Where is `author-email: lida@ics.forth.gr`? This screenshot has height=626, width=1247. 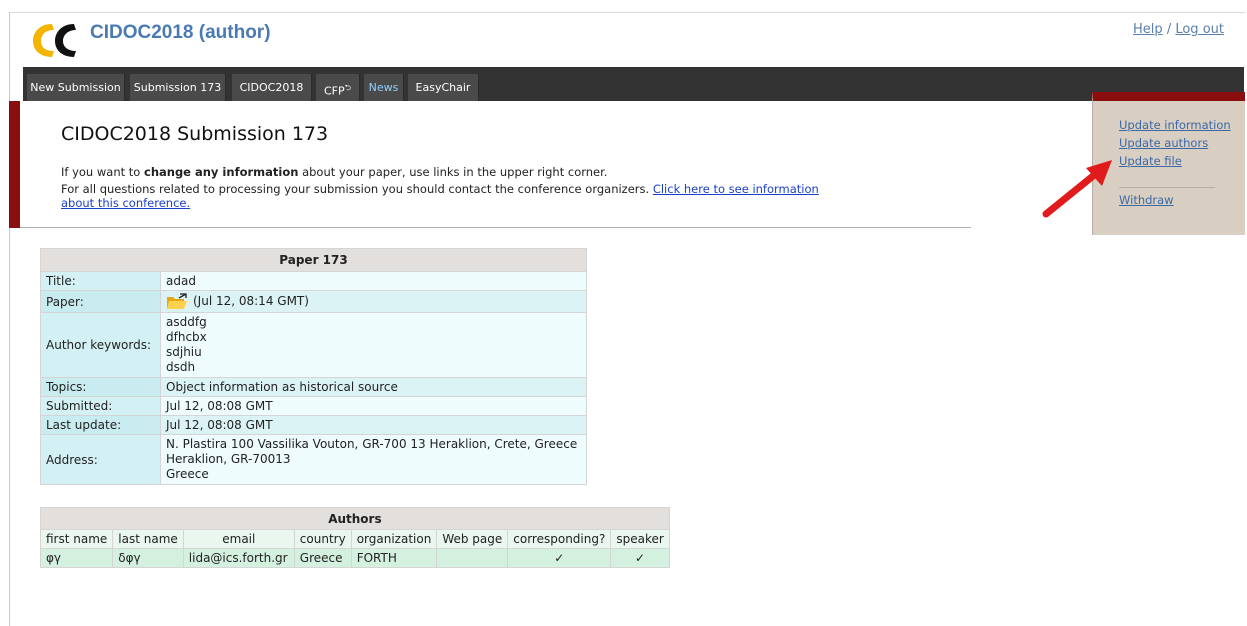 author-email: lida@ics.forth.gr is located at coordinates (238, 558).